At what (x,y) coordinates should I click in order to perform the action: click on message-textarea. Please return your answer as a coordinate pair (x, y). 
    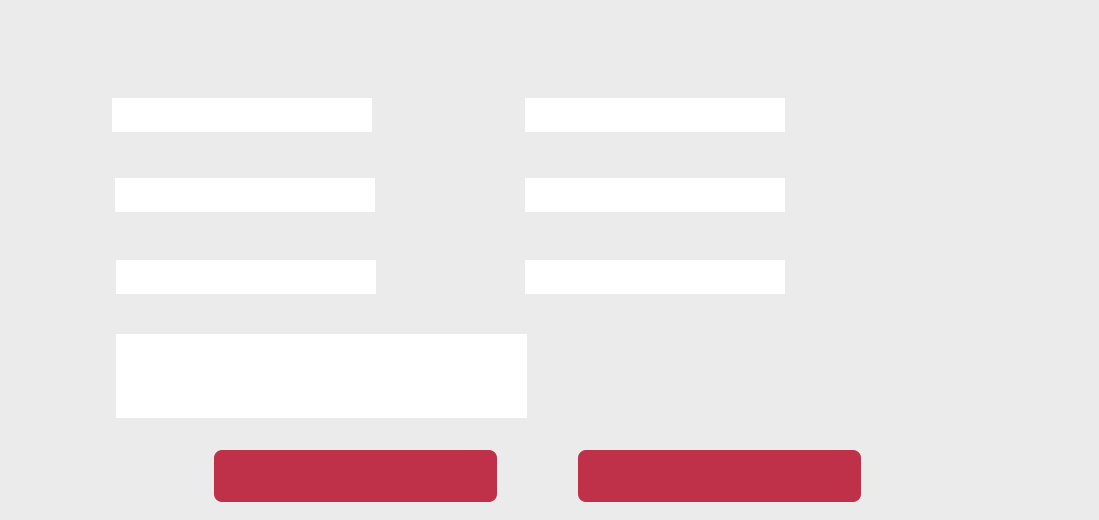
    Looking at the image, I should click on (321, 376).